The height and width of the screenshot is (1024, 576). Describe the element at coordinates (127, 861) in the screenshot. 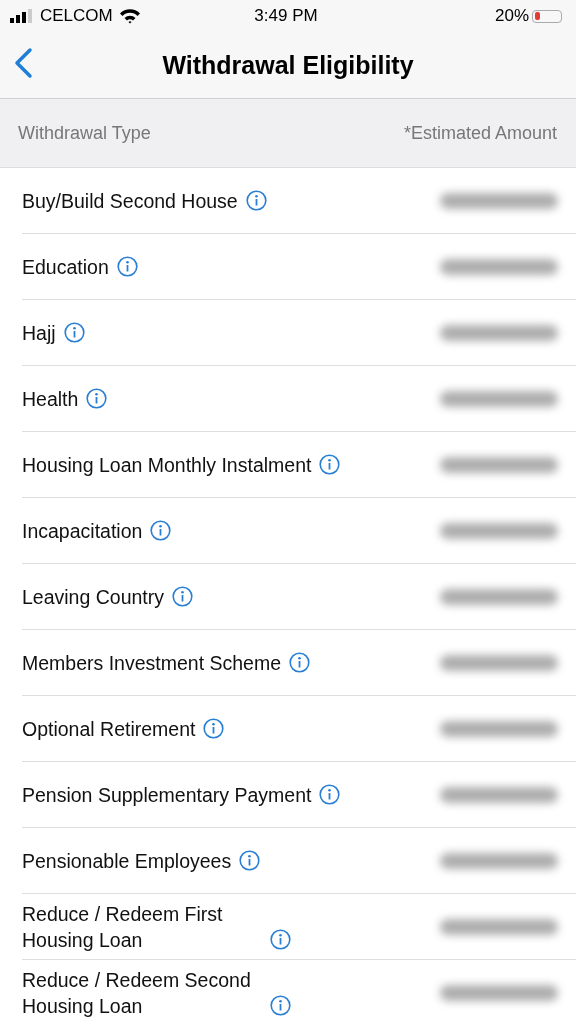

I see `withdrawal-type: Pensionable Employees` at that location.